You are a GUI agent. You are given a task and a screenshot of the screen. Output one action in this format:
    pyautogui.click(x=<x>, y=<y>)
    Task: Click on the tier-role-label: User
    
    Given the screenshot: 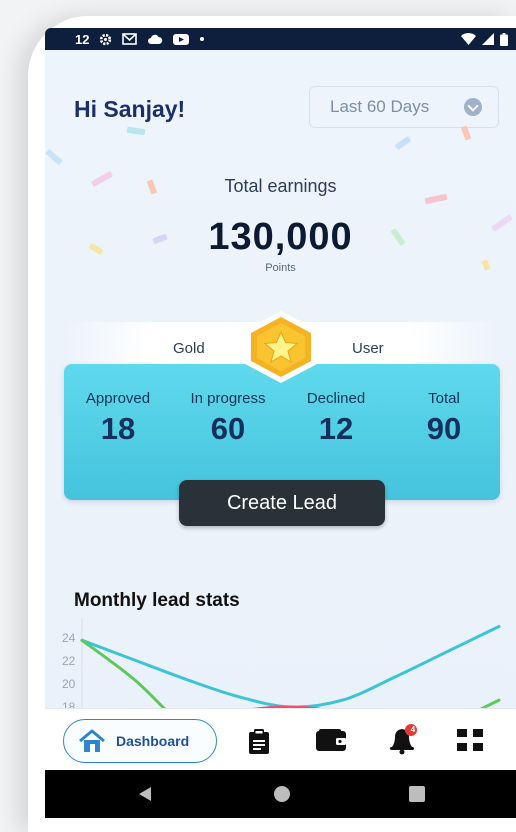 What is the action you would take?
    pyautogui.click(x=368, y=348)
    